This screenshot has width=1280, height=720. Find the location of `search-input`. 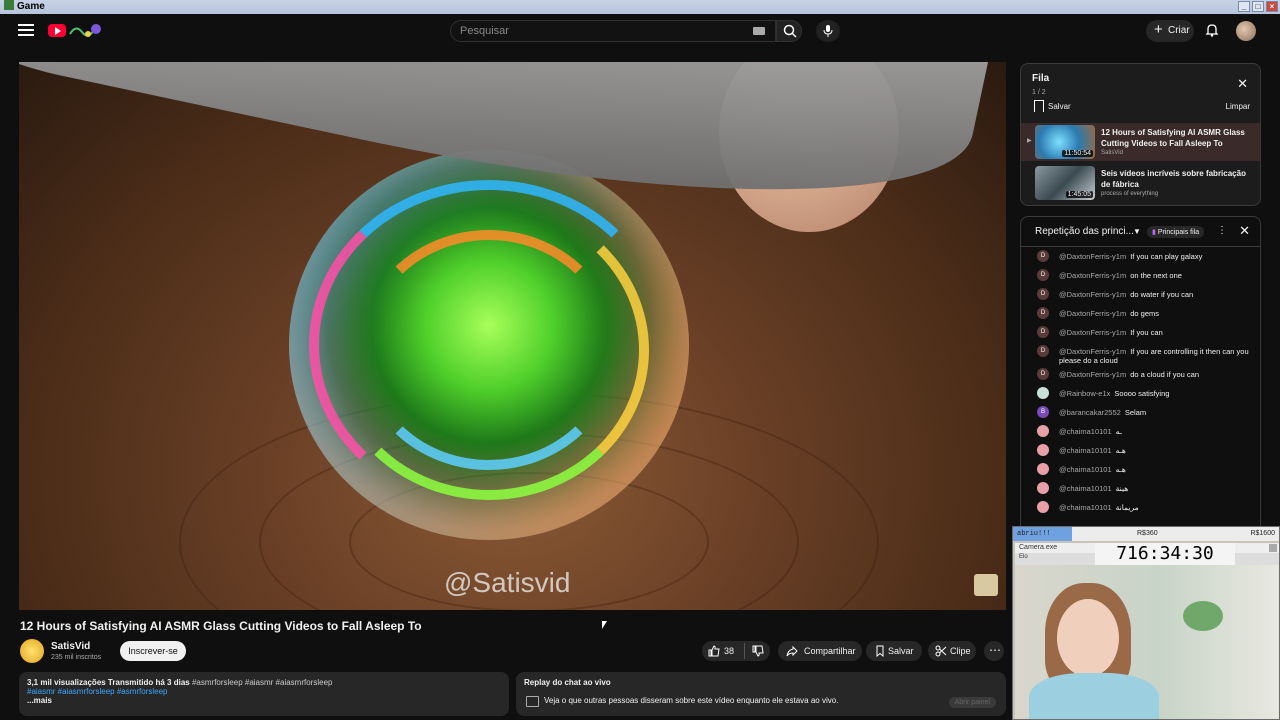

search-input is located at coordinates (596, 31).